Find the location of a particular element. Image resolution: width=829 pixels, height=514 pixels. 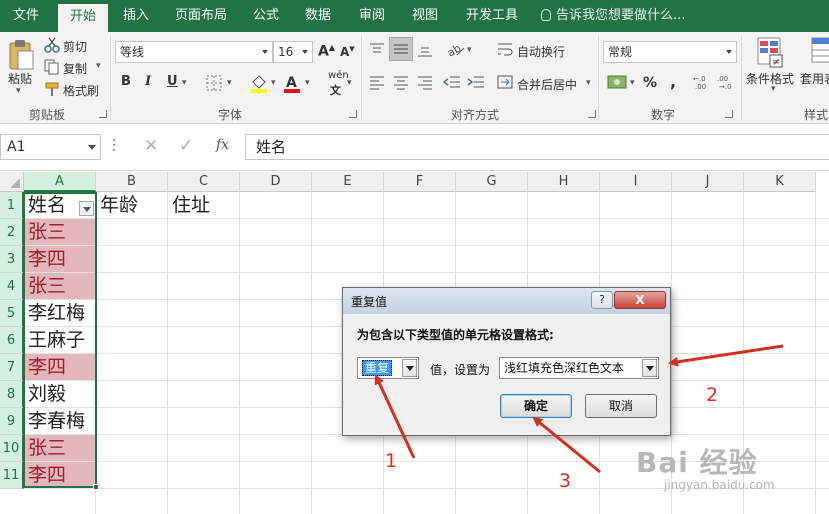

merge-center-icon is located at coordinates (505, 82).